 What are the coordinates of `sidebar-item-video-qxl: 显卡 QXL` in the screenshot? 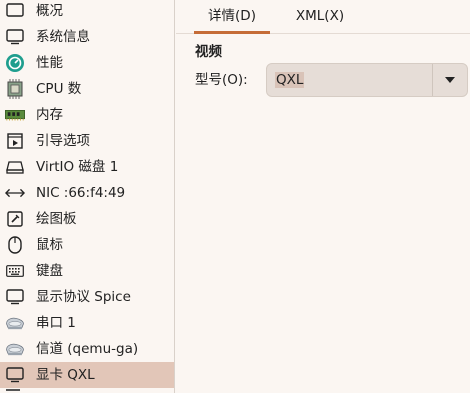 It's located at (87, 375).